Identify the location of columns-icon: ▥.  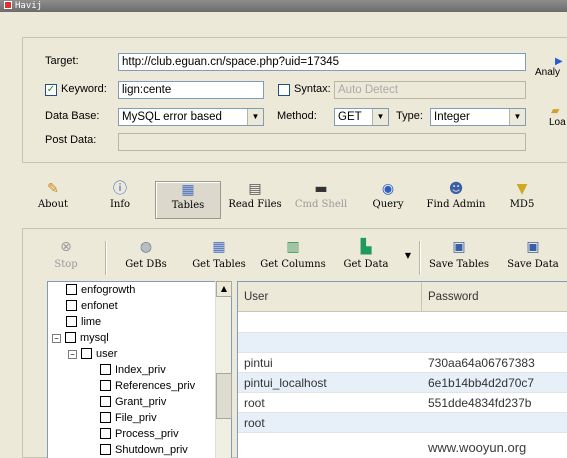
(293, 247).